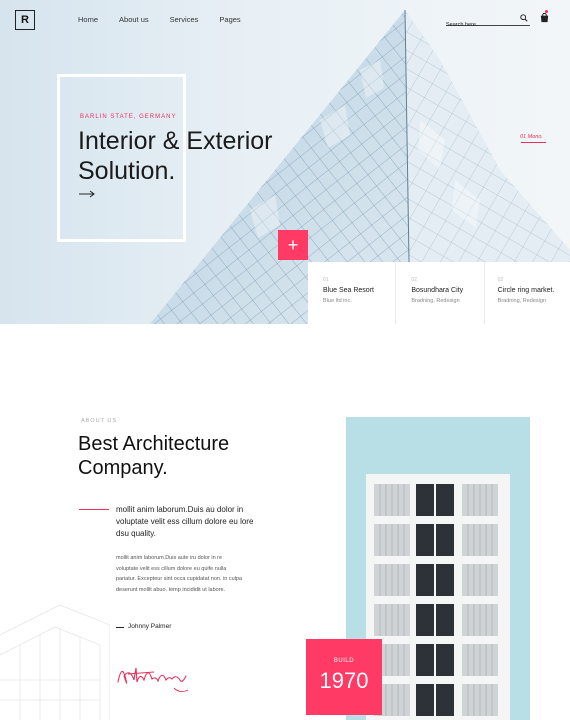 This screenshot has height=720, width=570. Describe the element at coordinates (153, 456) in the screenshot. I see `about-title: Best Architecture Company.` at that location.